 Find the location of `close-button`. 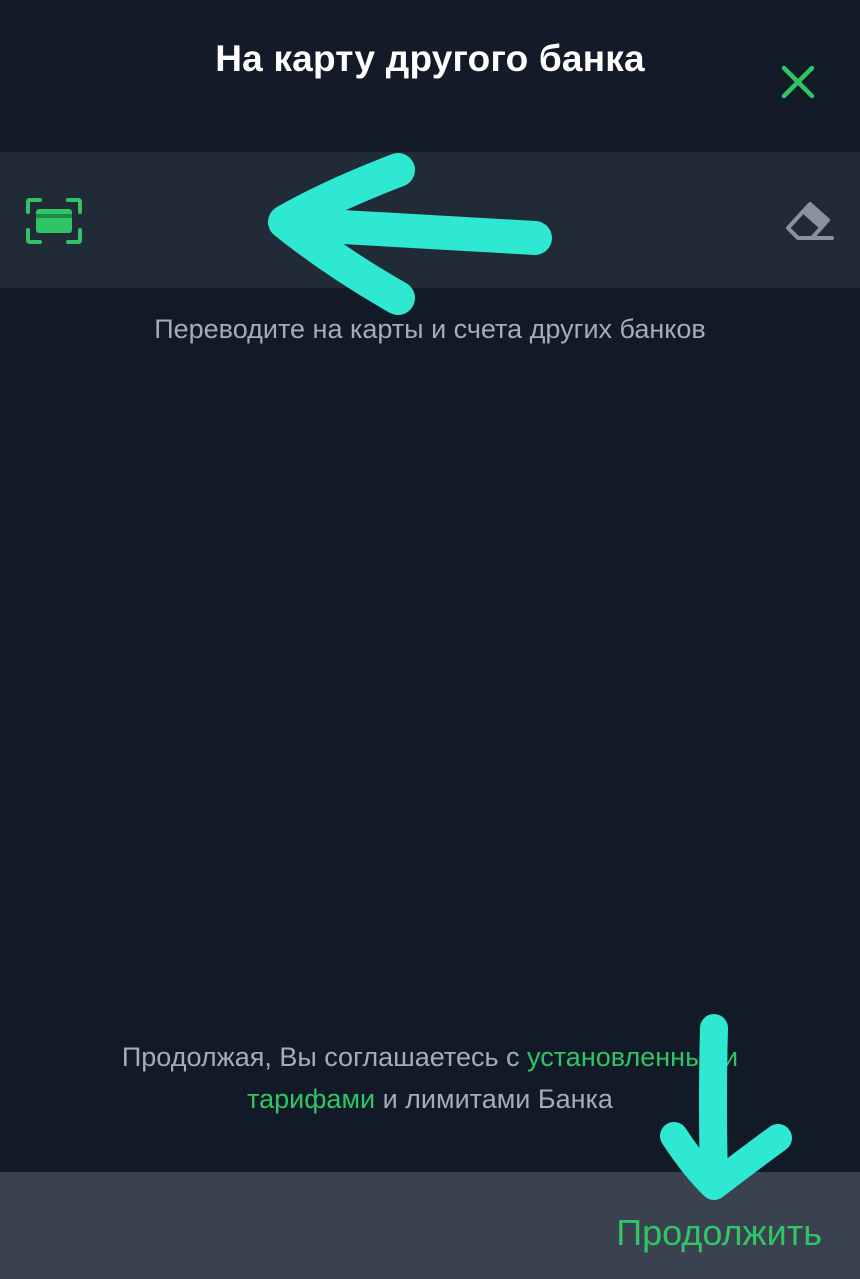

close-button is located at coordinates (798, 82).